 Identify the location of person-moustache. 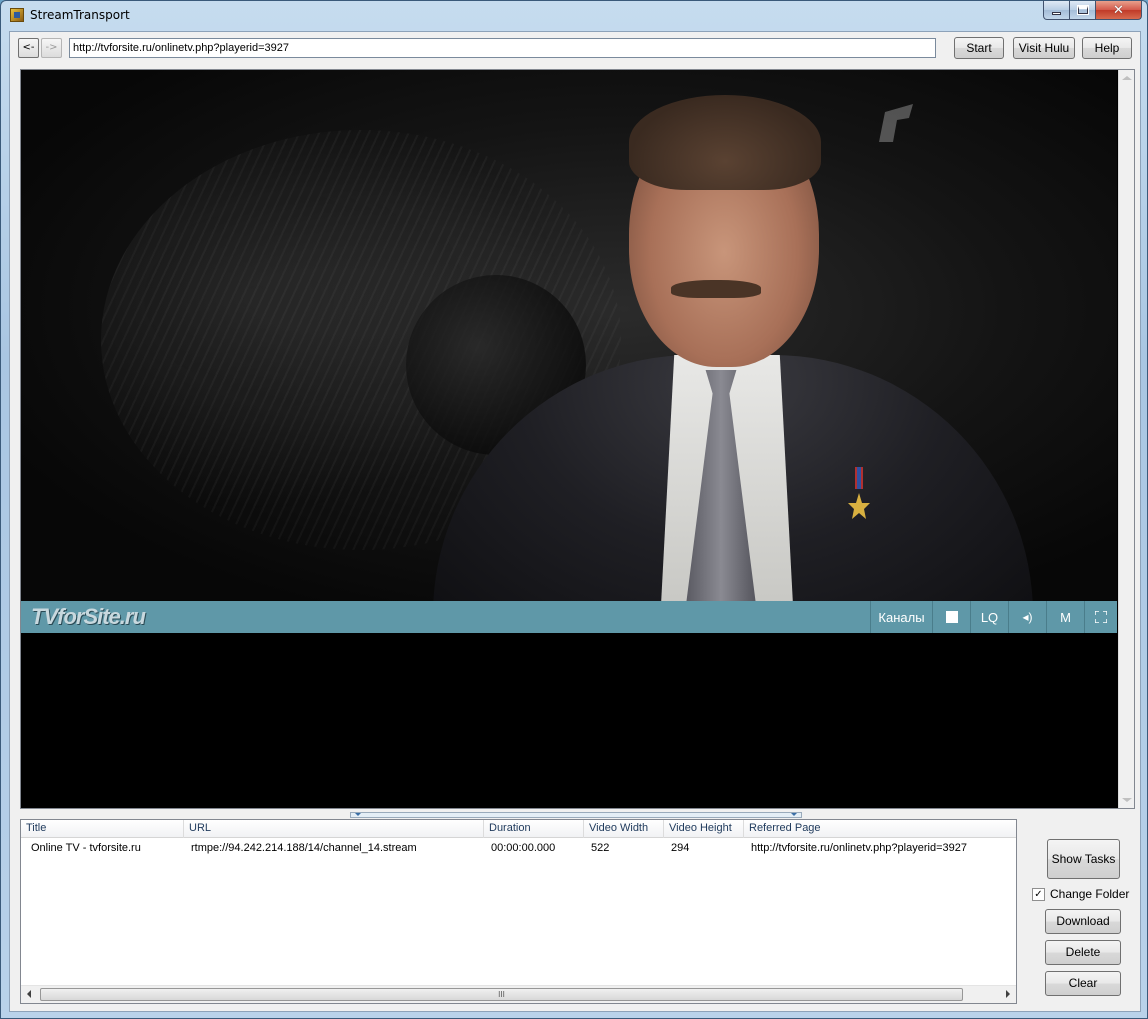
(716, 289).